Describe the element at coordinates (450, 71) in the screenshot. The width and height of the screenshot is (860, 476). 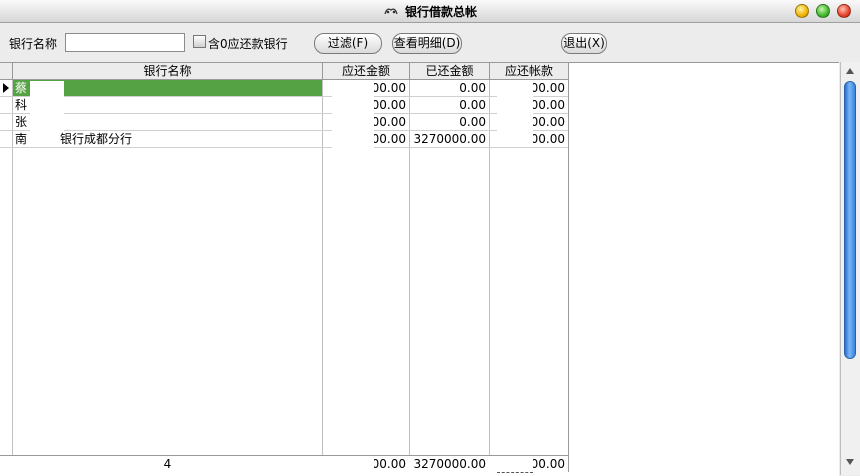
I see `column-header-amount-paid: 已还金额` at that location.